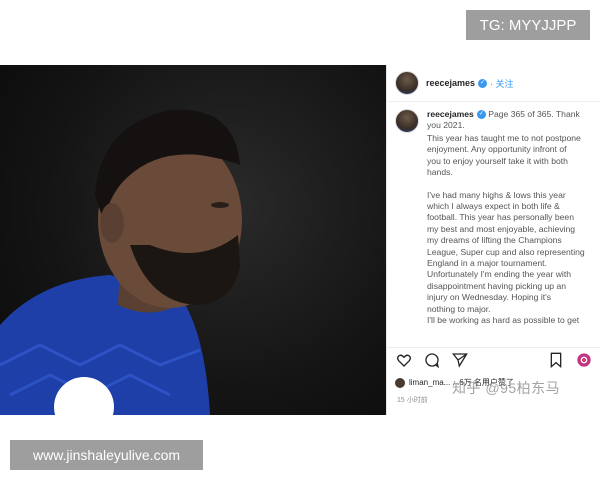 The width and height of the screenshot is (600, 480). Describe the element at coordinates (497, 285) in the screenshot. I see `caption-line: disappointment having picking up an` at that location.